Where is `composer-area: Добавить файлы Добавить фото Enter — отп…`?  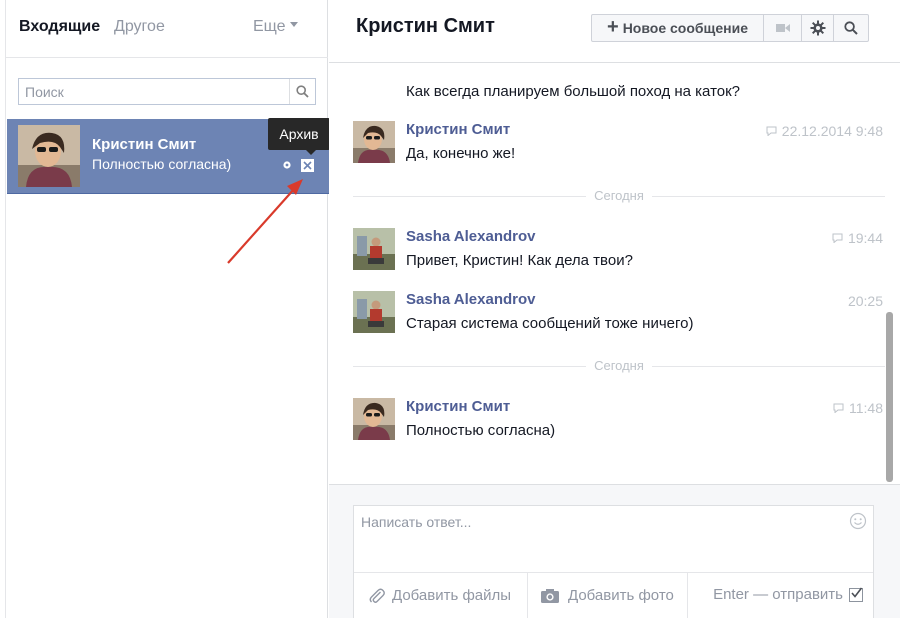 composer-area: Добавить файлы Добавить фото Enter — отп… is located at coordinates (614, 551).